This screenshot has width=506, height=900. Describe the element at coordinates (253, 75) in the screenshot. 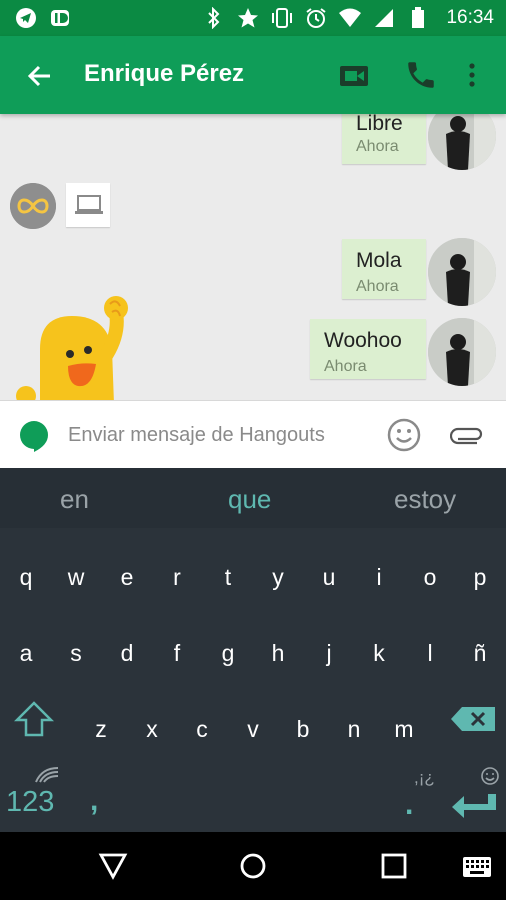

I see `app-bar: Enrique Pérez` at that location.